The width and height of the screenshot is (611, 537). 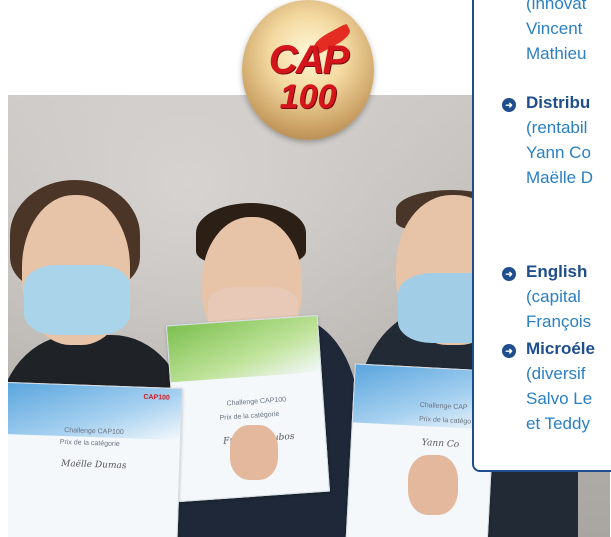 I want to click on category-line: (rentabil, so click(x=557, y=127).